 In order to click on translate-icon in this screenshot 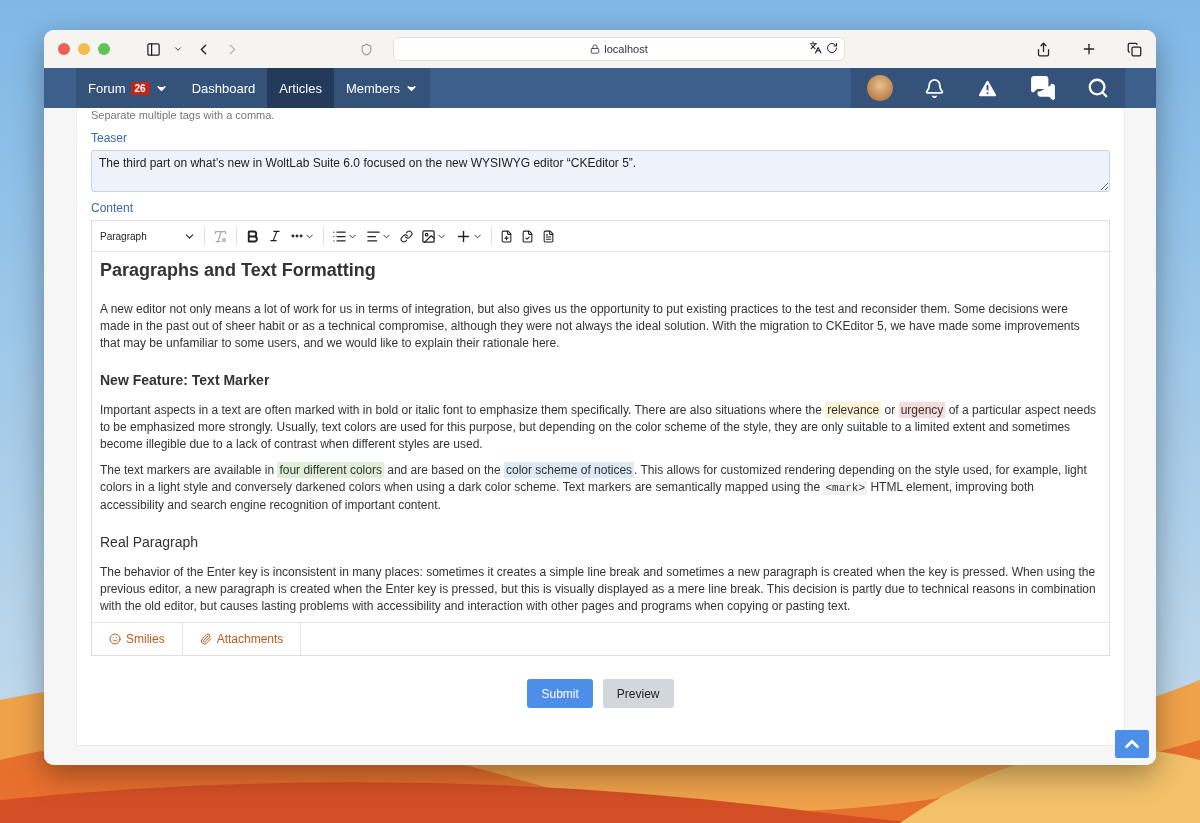, I will do `click(815, 47)`.